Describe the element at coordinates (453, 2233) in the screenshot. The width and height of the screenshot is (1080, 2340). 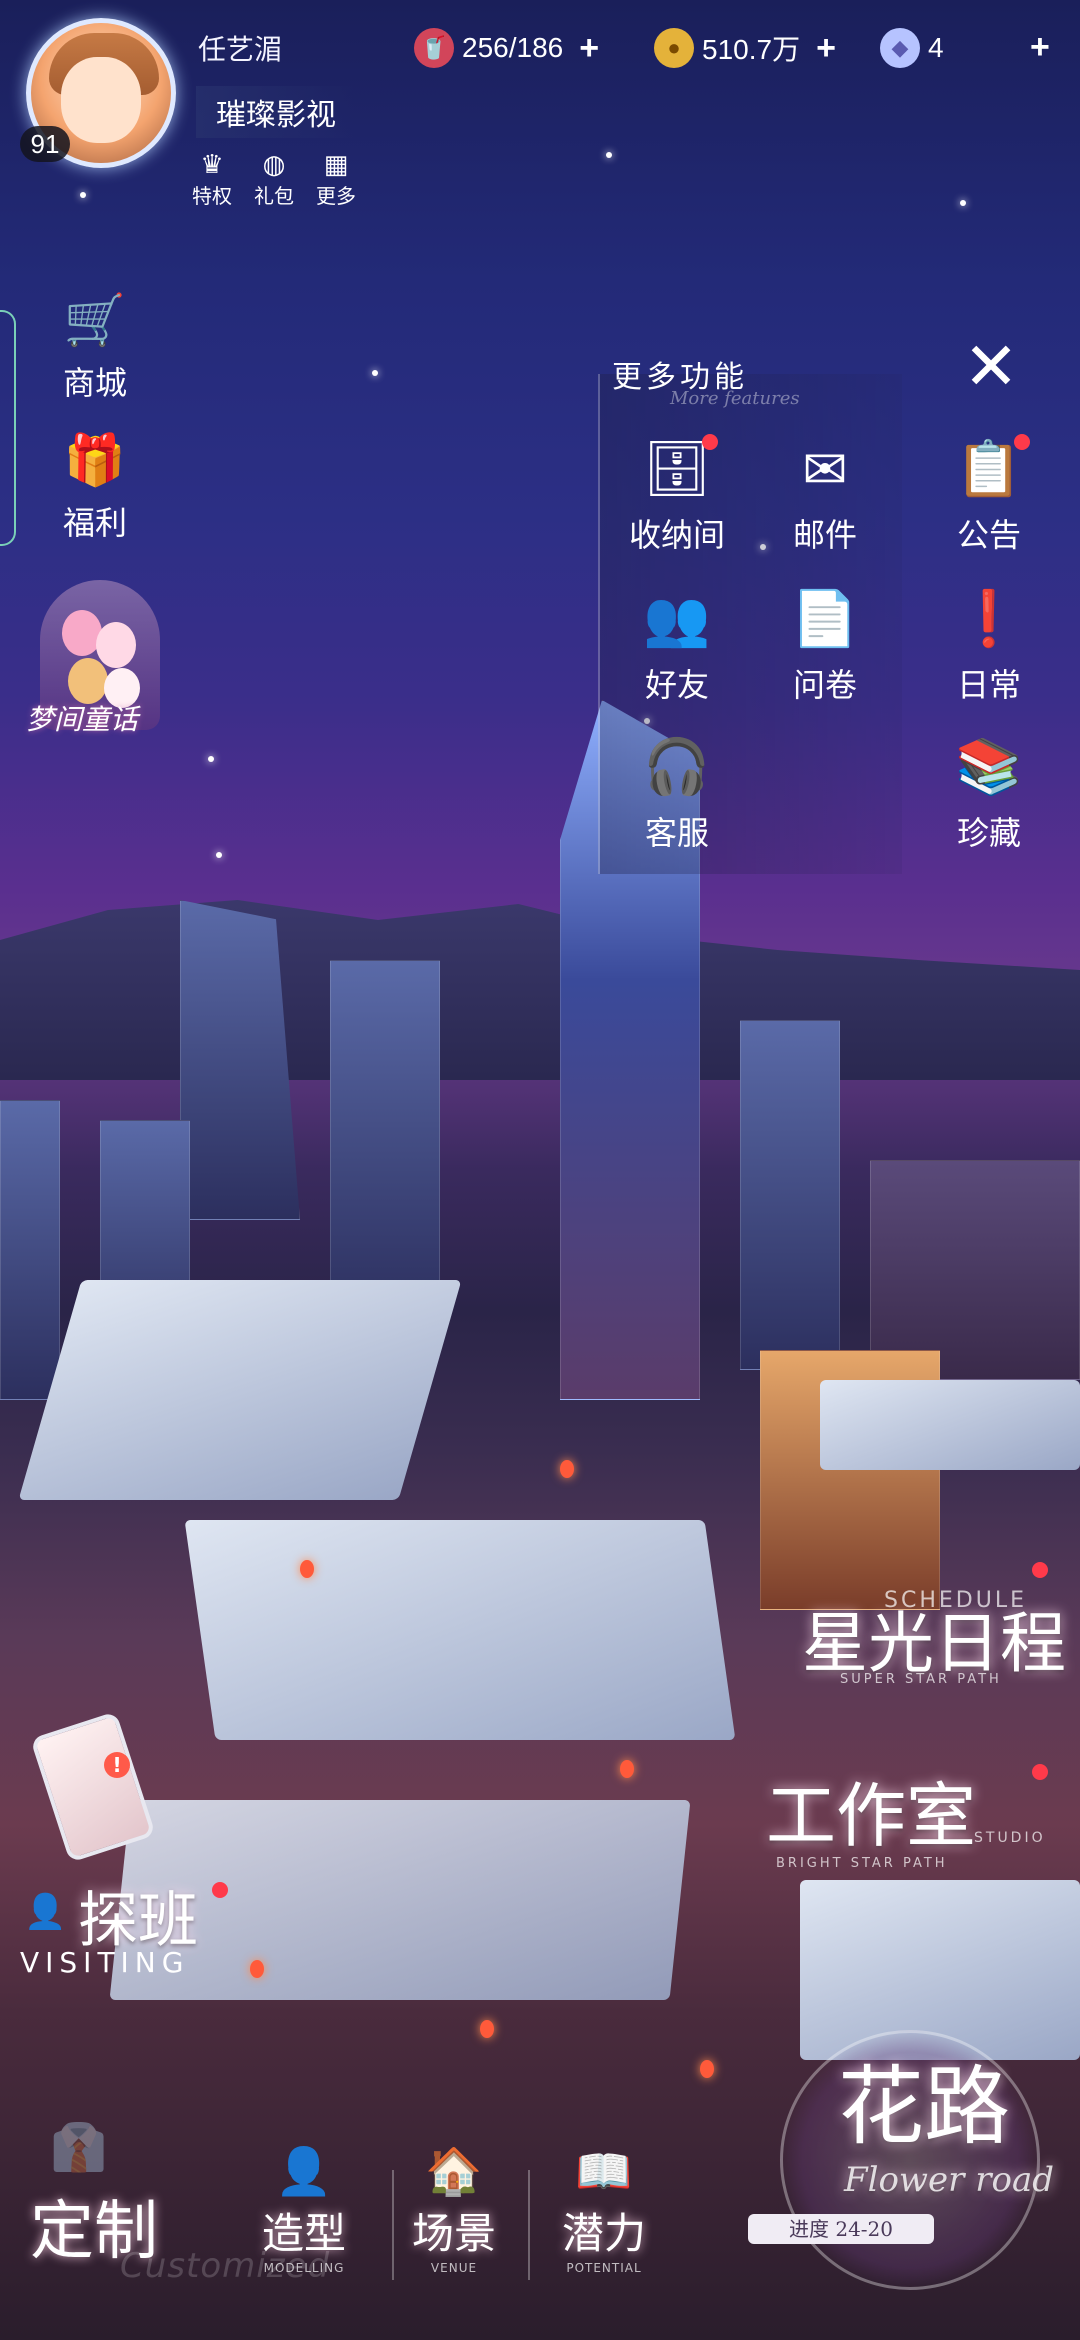
I see `nav-venue-label: 场景` at that location.